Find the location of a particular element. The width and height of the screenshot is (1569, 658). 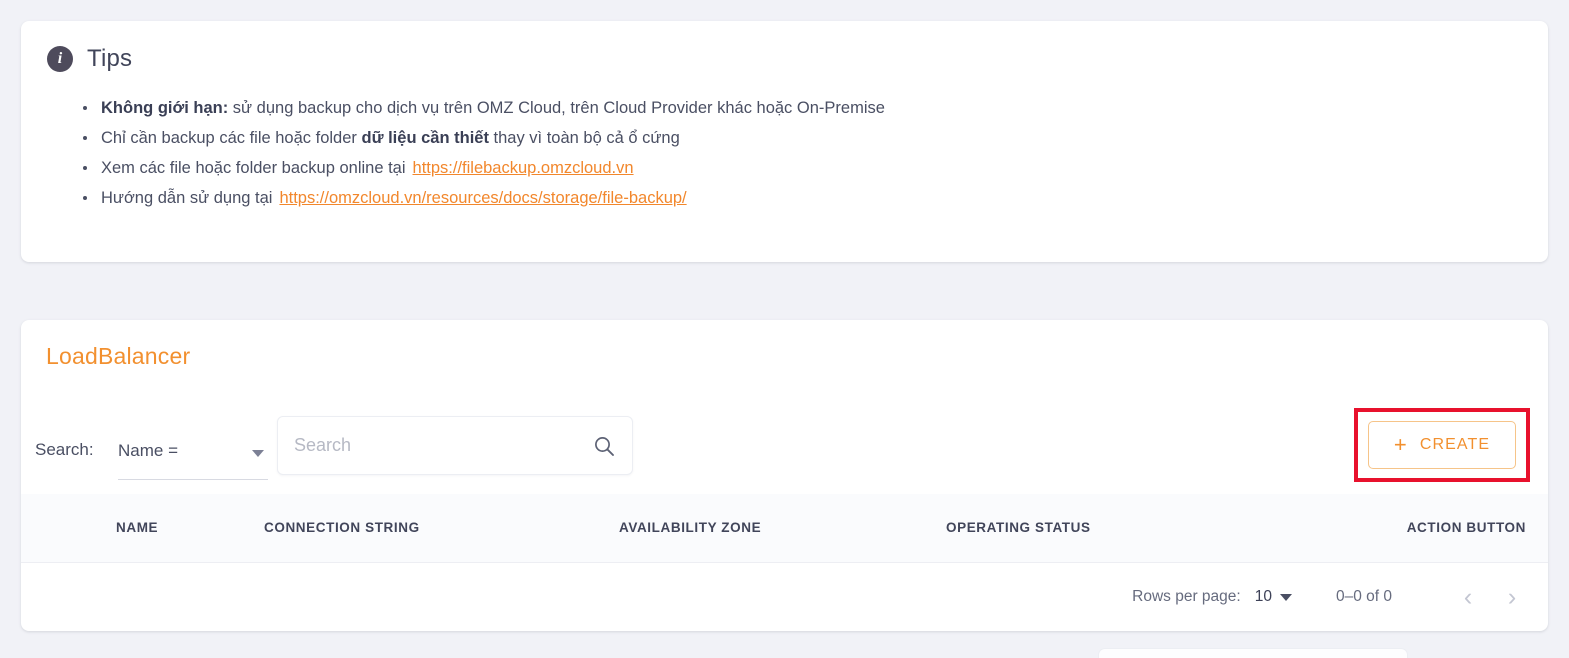

column-header-availability-zone: AVAILABILITY ZONE is located at coordinates (690, 527).